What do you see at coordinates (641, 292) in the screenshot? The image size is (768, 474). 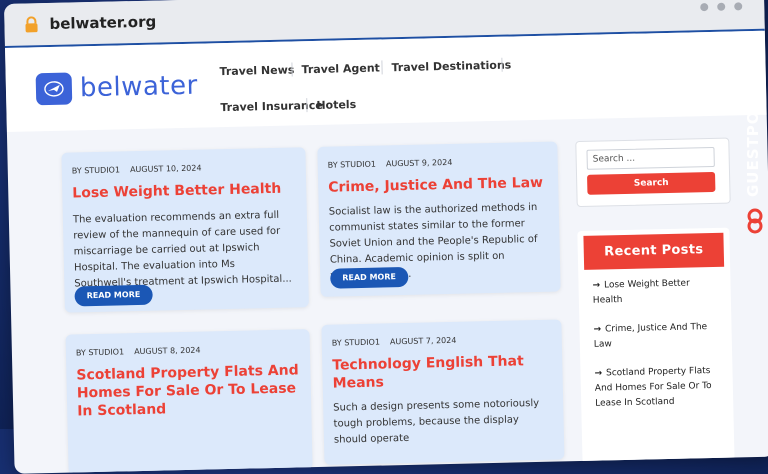 I see `recent-post-label: Lose Weight Better Health` at bounding box center [641, 292].